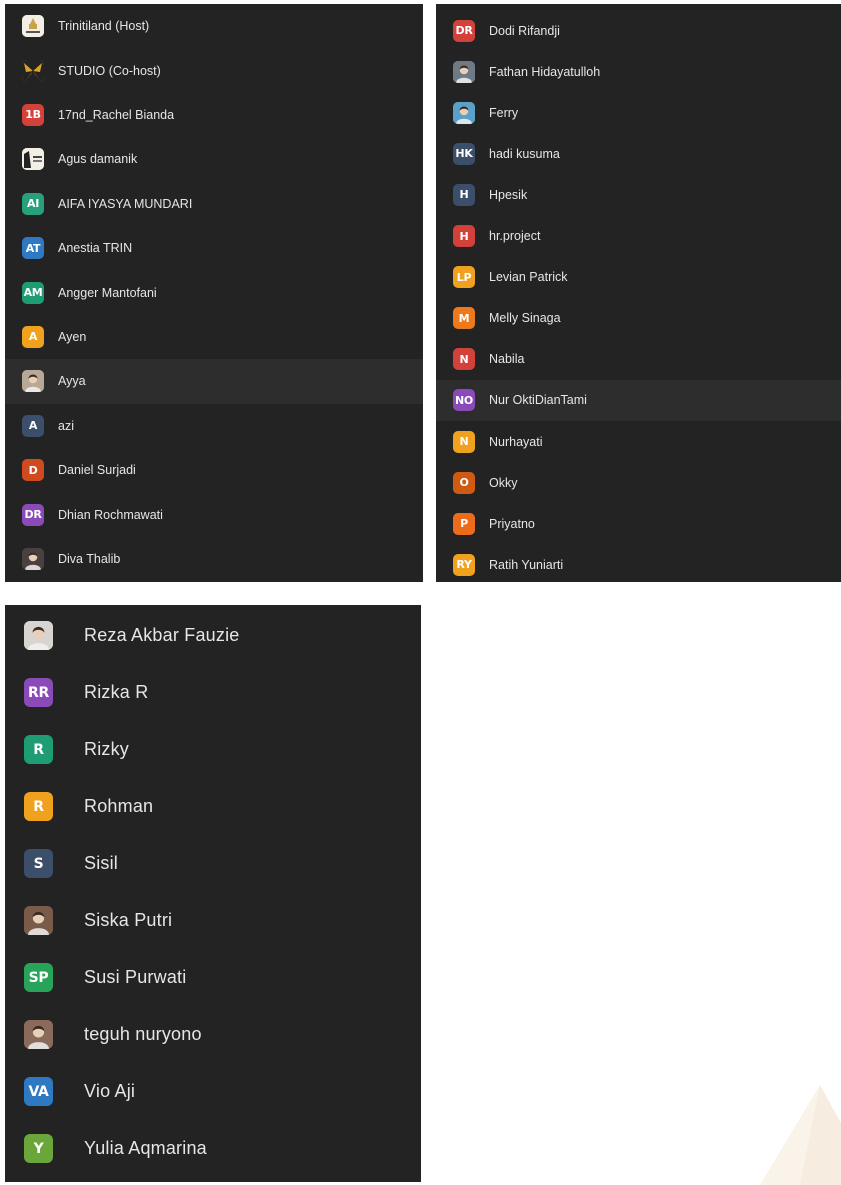 This screenshot has width=841, height=1185. Describe the element at coordinates (464, 523) in the screenshot. I see `avatar-initials: P` at that location.